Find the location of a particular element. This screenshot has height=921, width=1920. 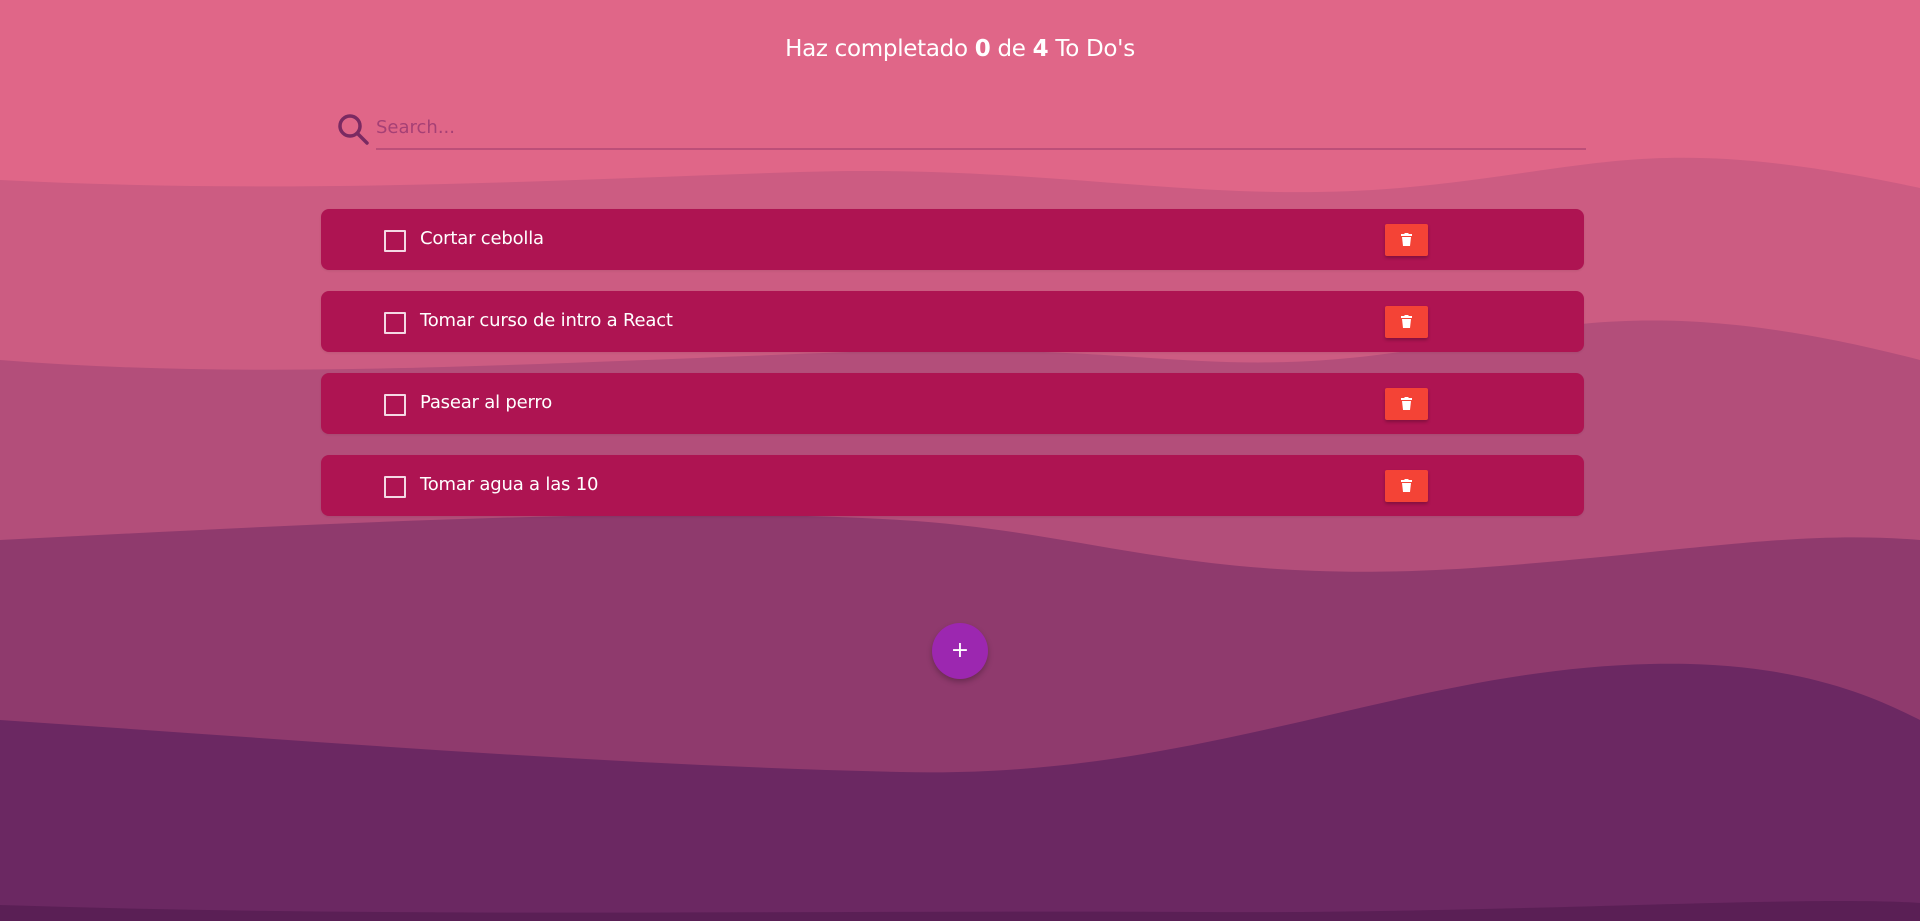

search-bar is located at coordinates (961, 130).